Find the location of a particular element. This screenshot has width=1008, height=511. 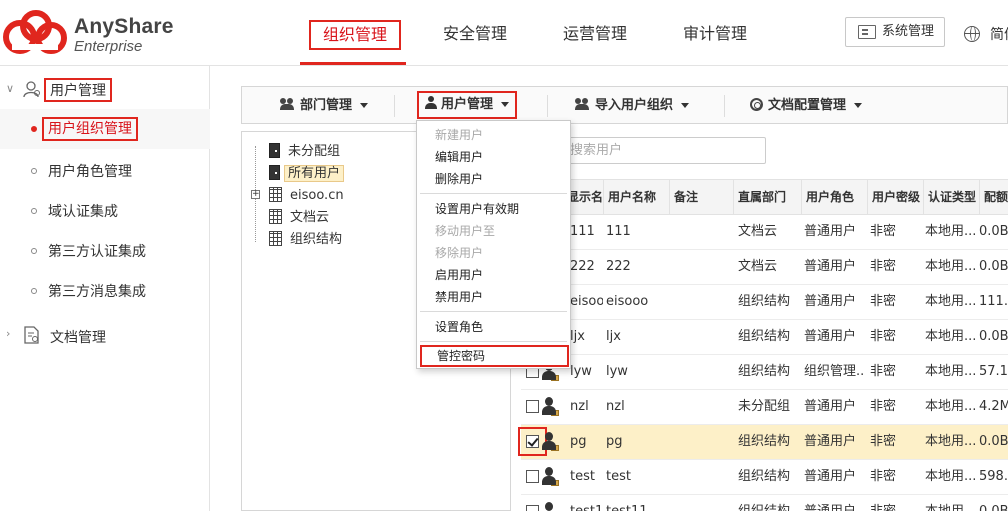

sidebar-item-label: 第三方消息集成 is located at coordinates (97, 292).